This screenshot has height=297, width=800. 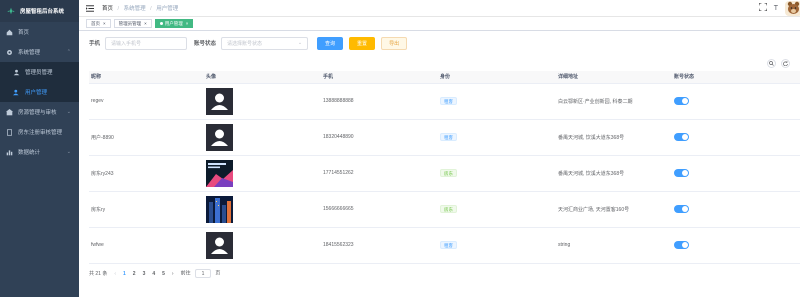 I want to click on table-header-row: 昵称 头像 手机 身份 详细地址 账号状态, so click(x=444, y=77).